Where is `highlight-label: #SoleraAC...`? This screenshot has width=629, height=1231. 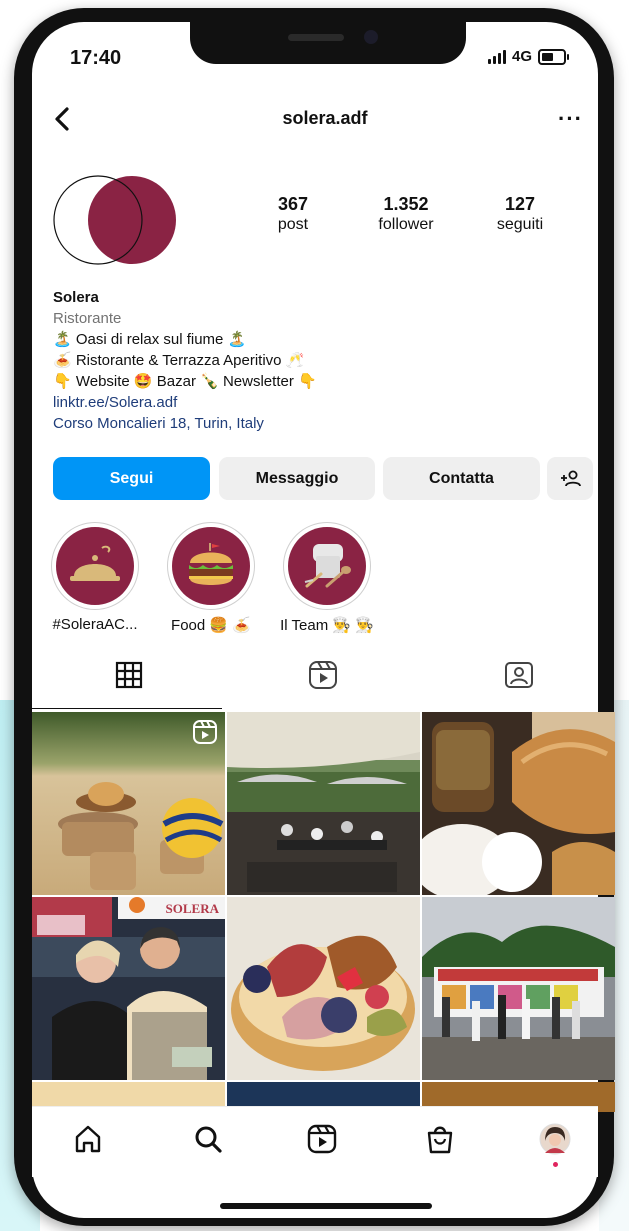 highlight-label: #SoleraAC... is located at coordinates (95, 624).